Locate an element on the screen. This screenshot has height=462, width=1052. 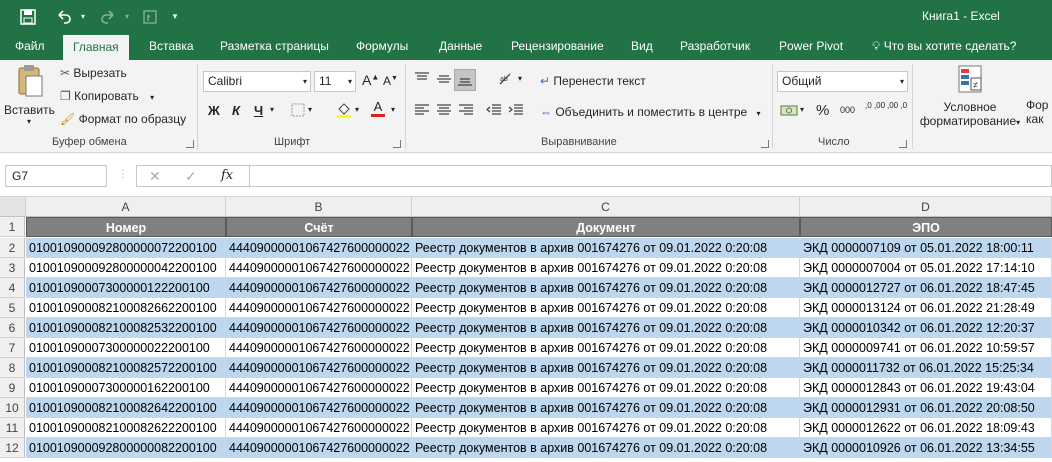
table-cell: ЭКД 0000007004 от 05.01.2022 17:14:10 is located at coordinates (926, 268).